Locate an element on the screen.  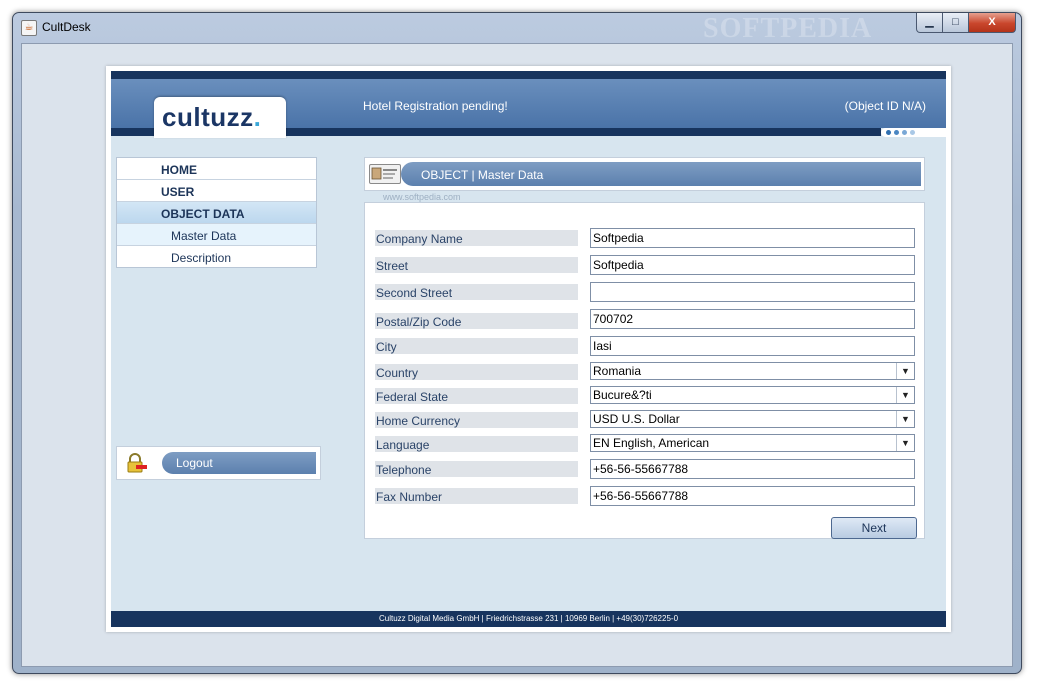
home-currency-label: Home Currency is located at coordinates (476, 420).